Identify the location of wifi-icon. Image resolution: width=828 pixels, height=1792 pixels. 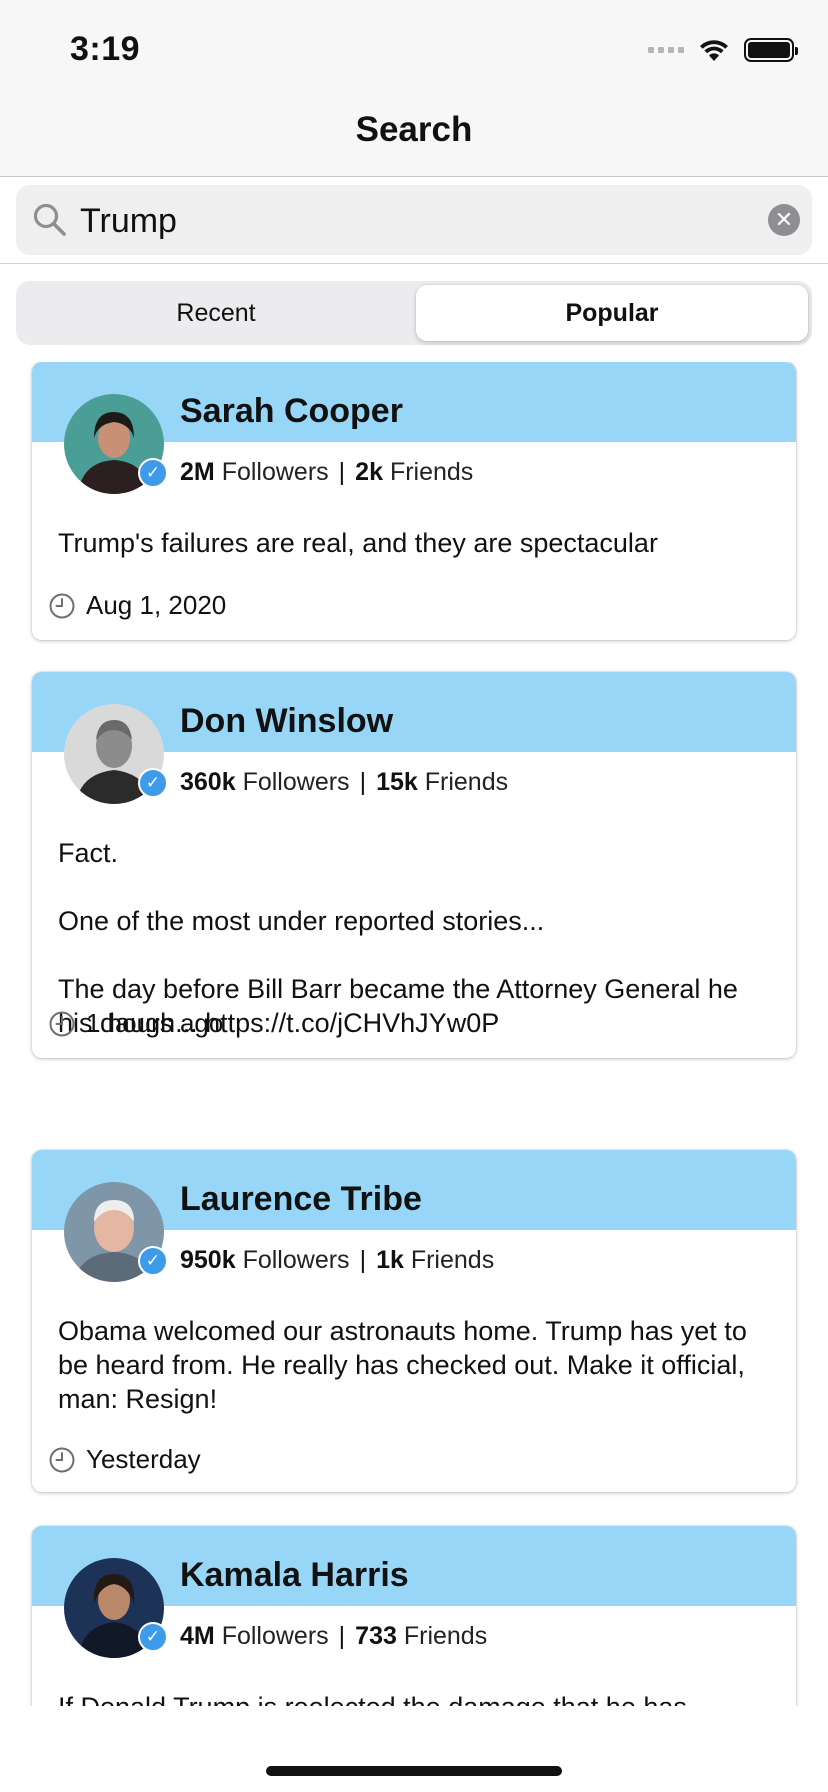
(714, 50).